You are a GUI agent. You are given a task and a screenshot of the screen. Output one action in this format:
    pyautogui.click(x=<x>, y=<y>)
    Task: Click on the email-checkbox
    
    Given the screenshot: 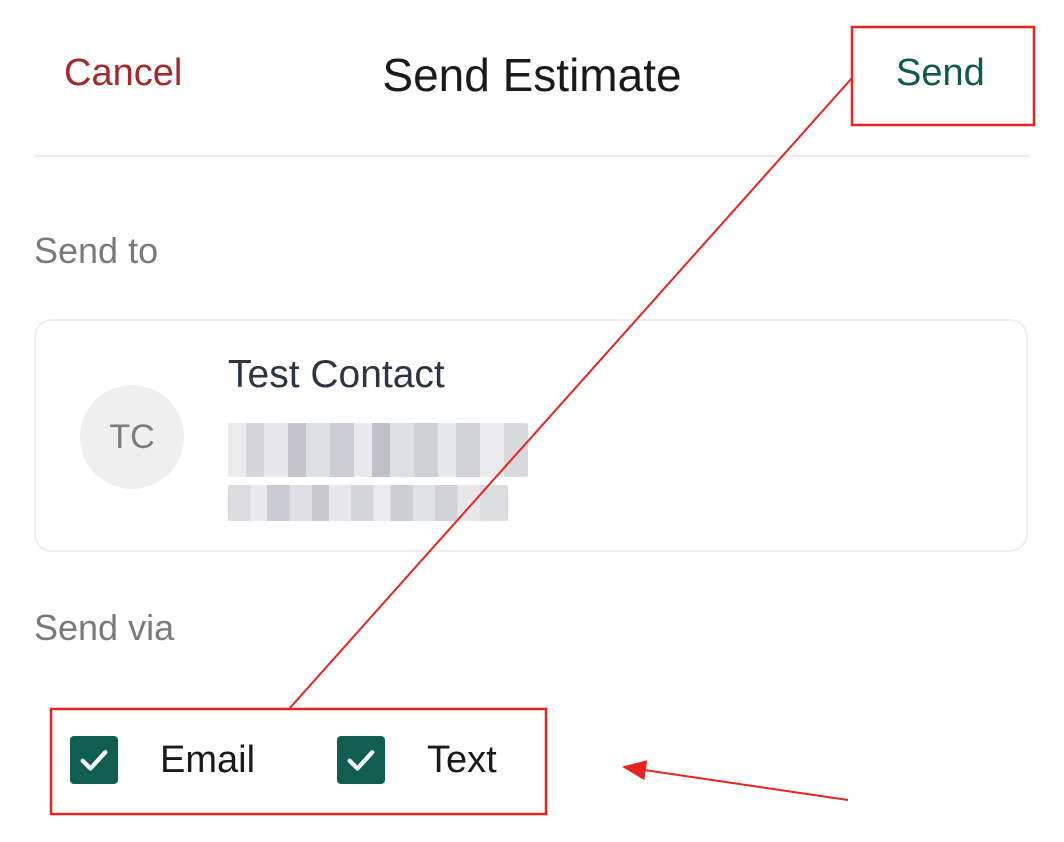 What is the action you would take?
    pyautogui.click(x=94, y=760)
    